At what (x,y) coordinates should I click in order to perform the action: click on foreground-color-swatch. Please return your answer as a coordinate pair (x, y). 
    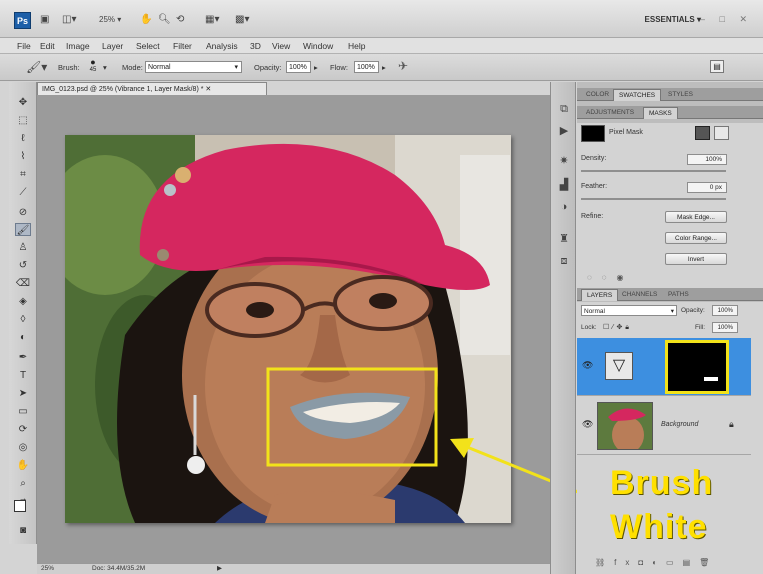
    Looking at the image, I should click on (20, 506).